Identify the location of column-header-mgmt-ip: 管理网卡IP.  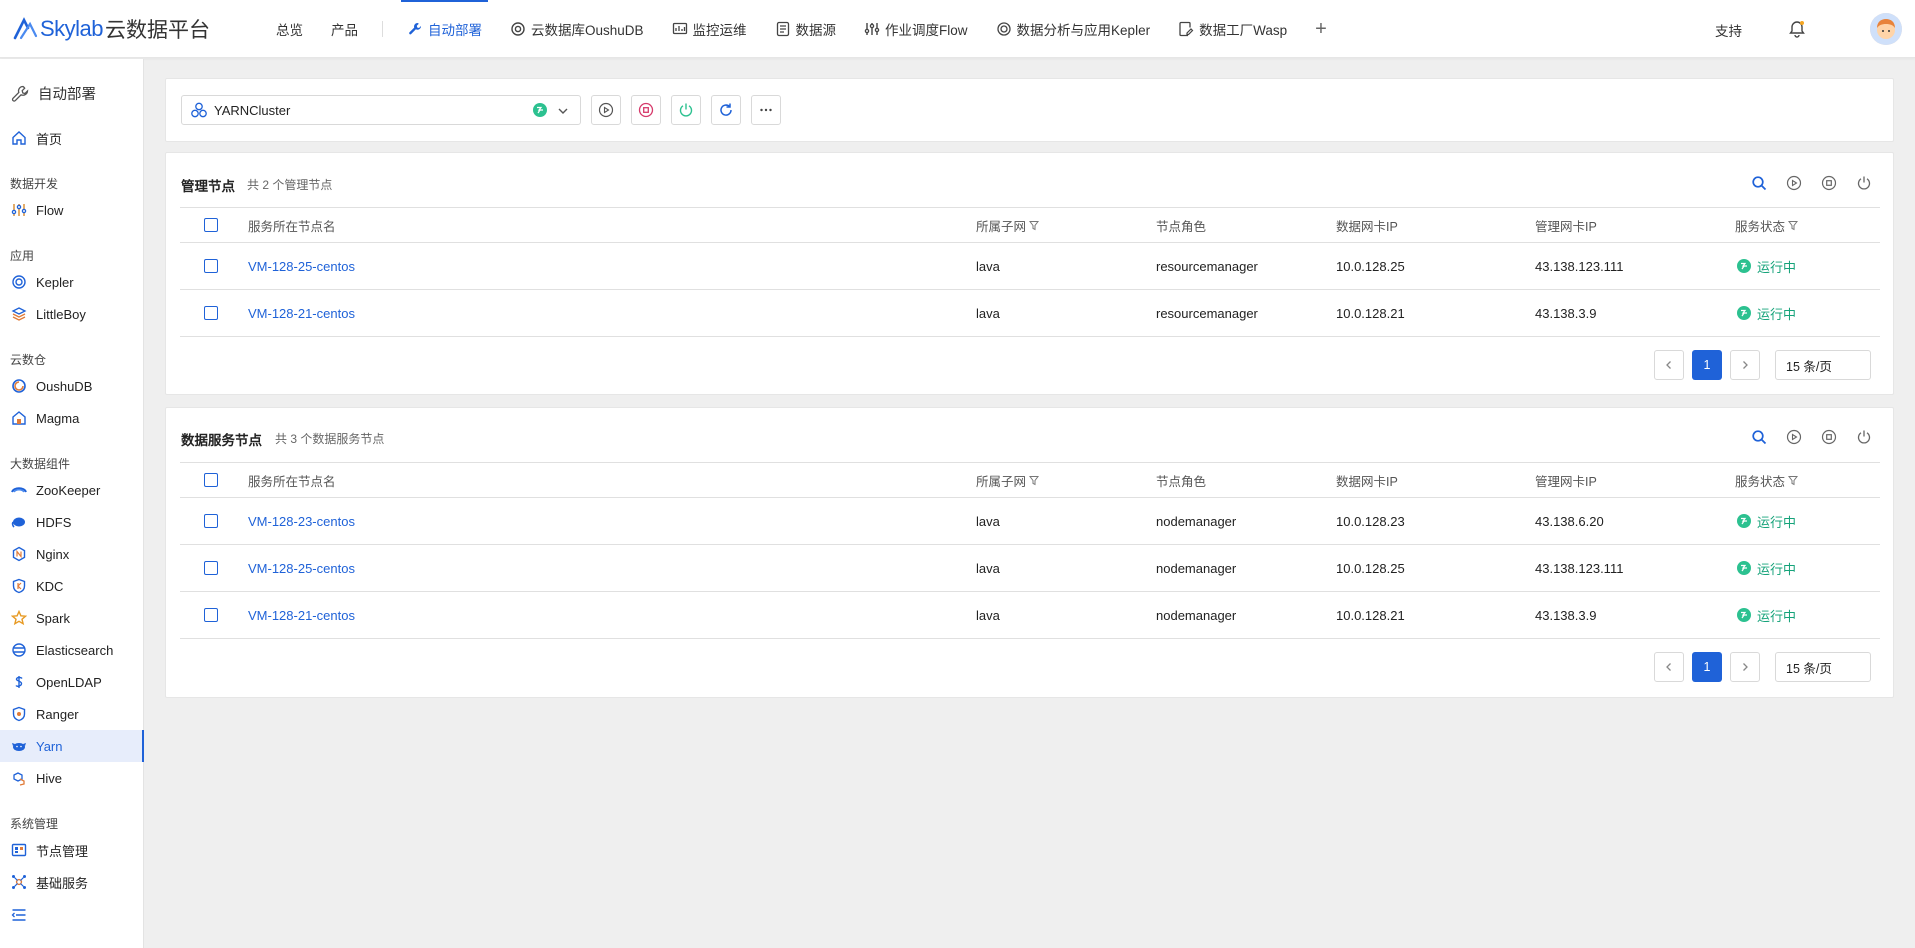
(1566, 481).